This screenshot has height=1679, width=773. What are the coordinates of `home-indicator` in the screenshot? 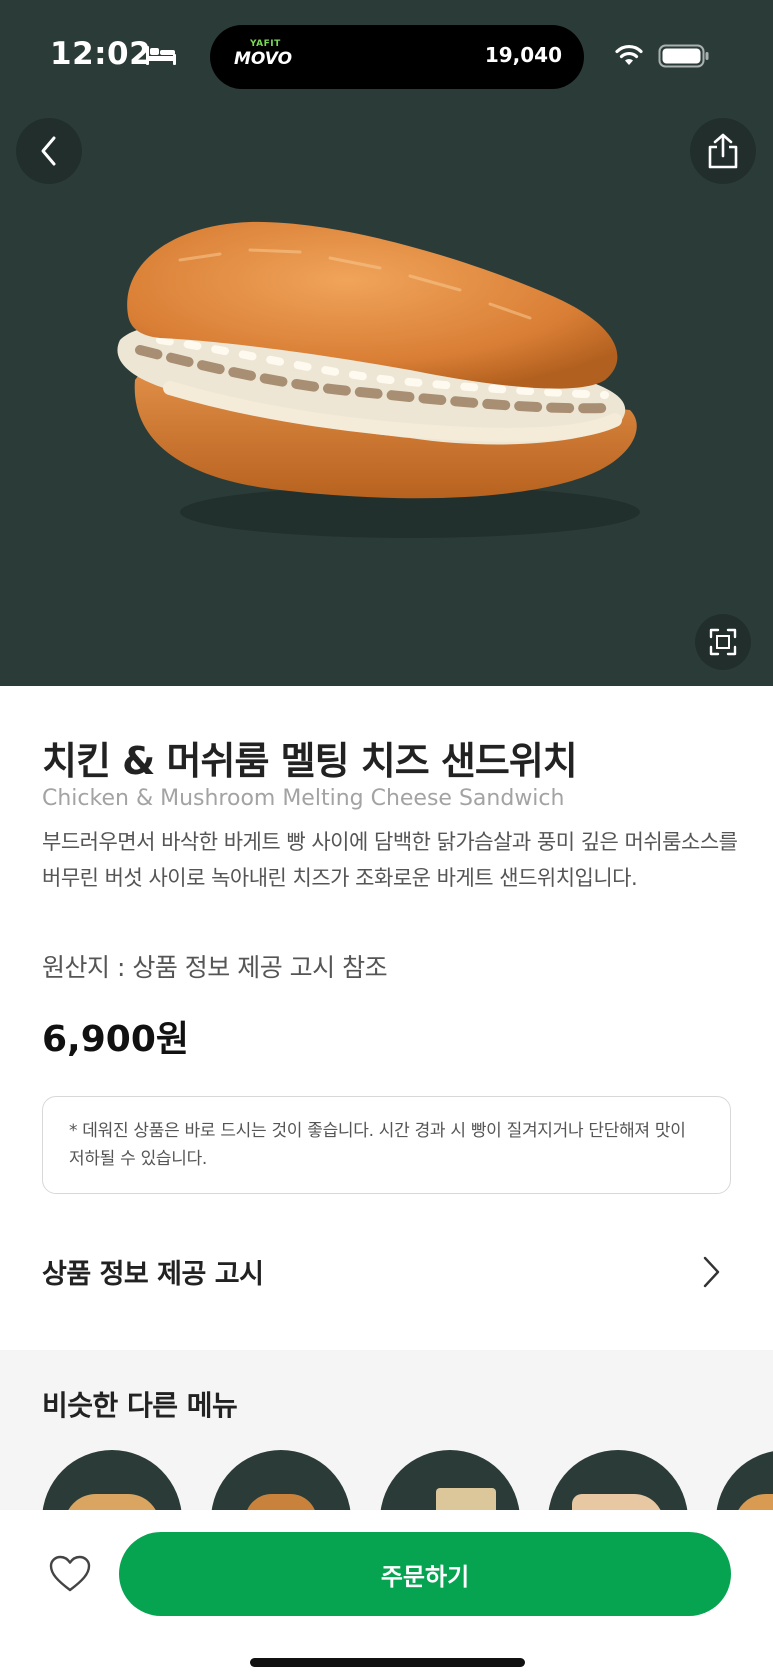 It's located at (387, 1662).